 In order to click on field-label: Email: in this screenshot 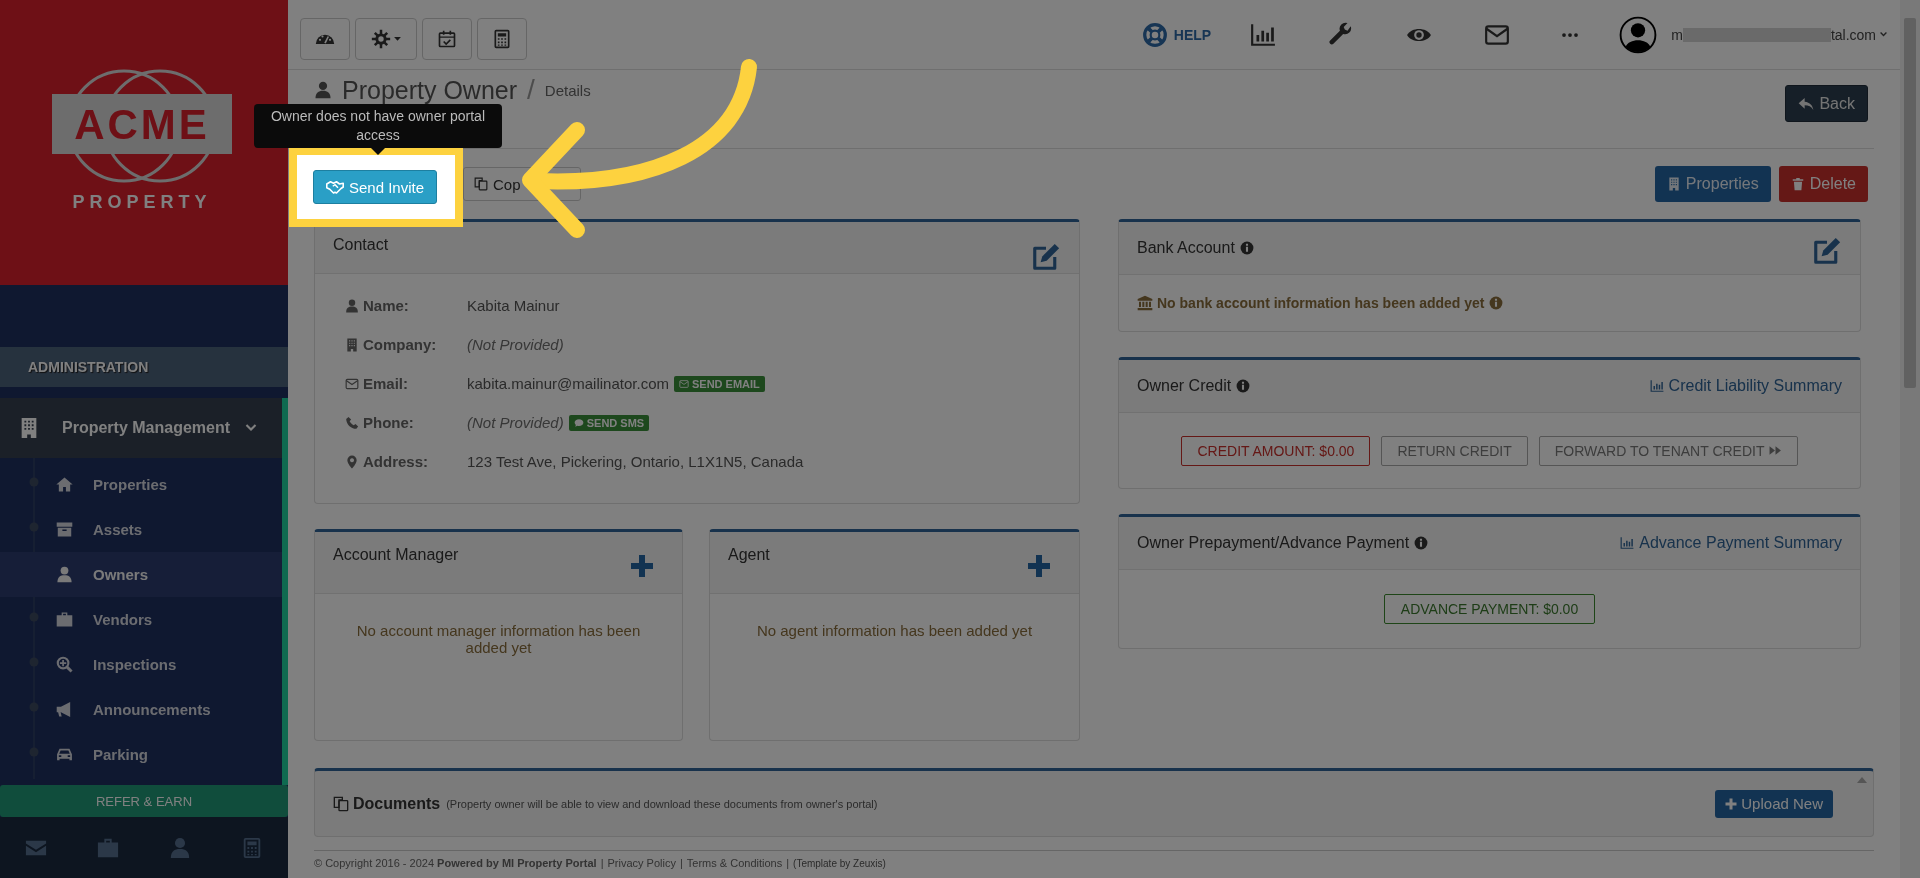, I will do `click(385, 383)`.